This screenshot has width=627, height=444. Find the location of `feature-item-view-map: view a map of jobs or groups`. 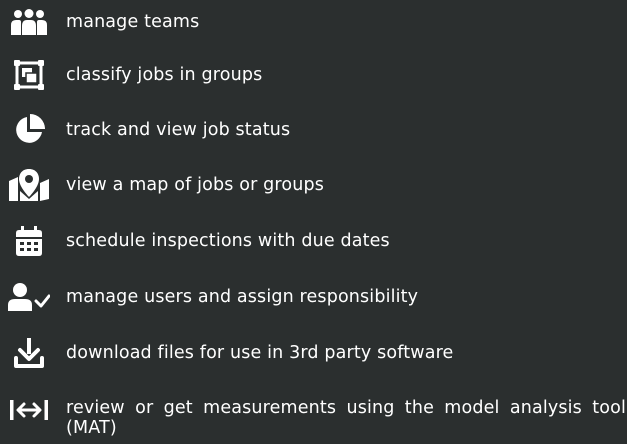

feature-item-view-map: view a map of jobs or groups is located at coordinates (313, 185).